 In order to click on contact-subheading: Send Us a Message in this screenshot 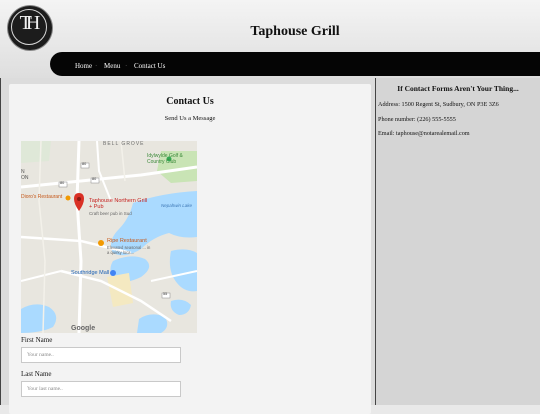, I will do `click(190, 118)`.